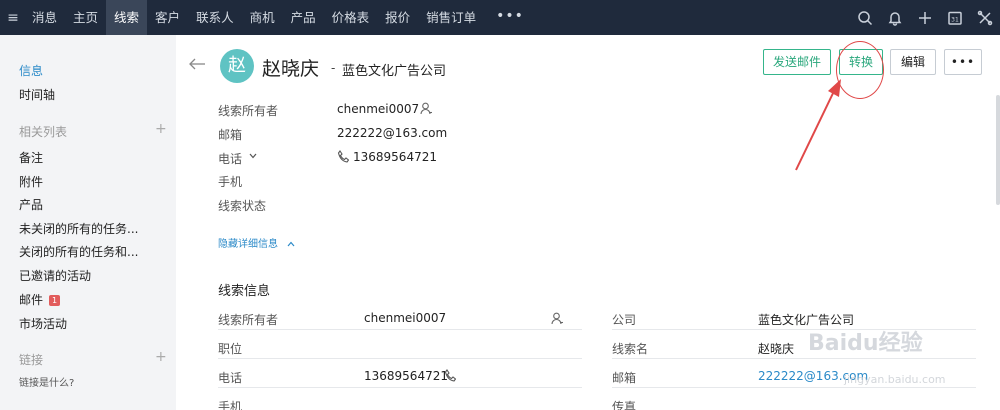 The width and height of the screenshot is (1000, 410). Describe the element at coordinates (242, 206) in the screenshot. I see `summary-status-label: 线索状态` at that location.